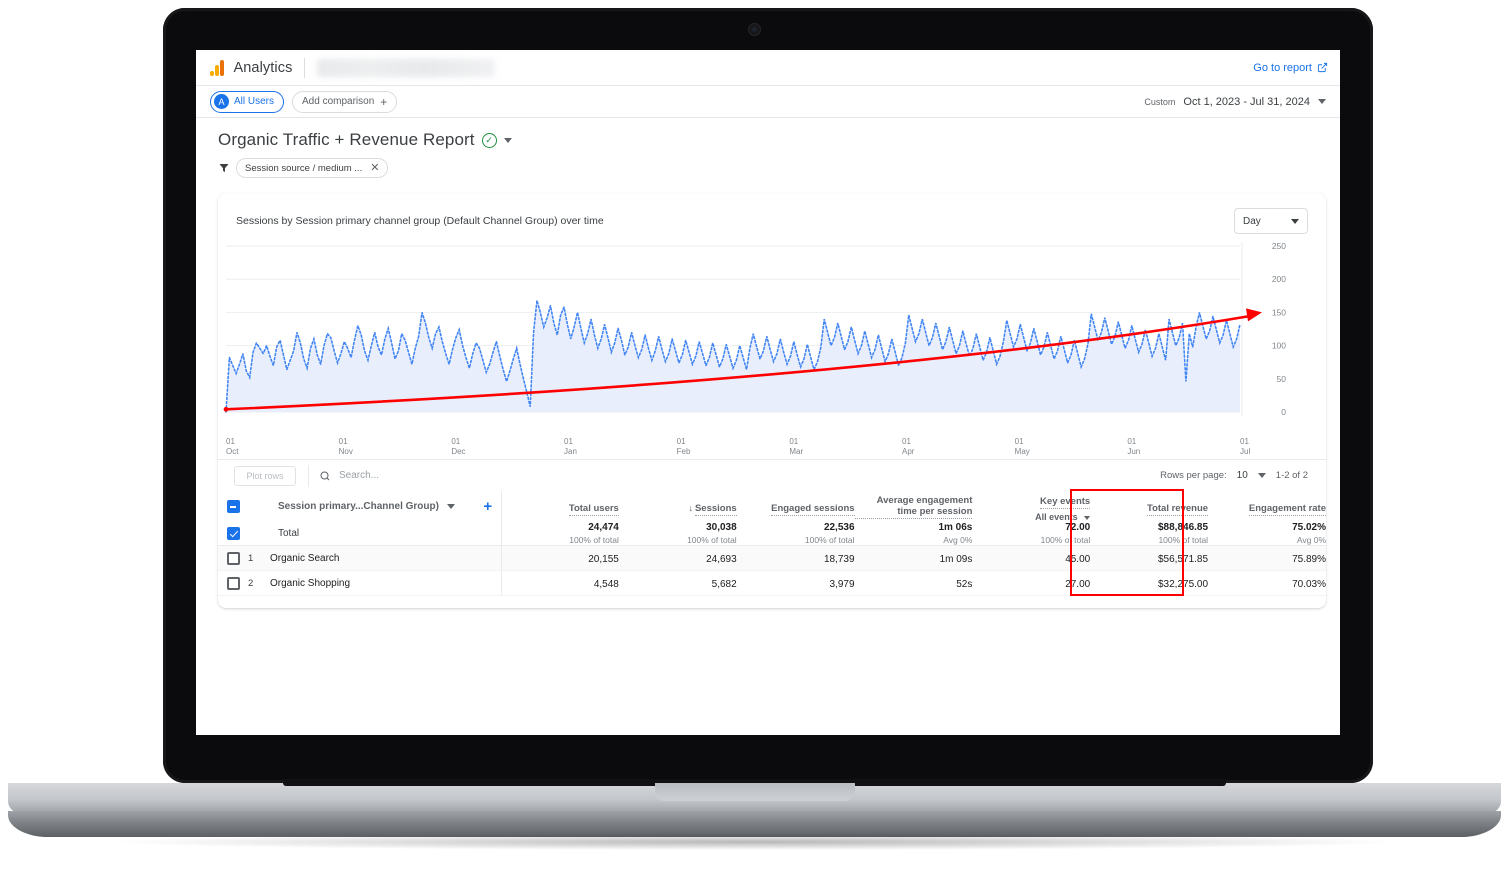 This screenshot has width=1509, height=870. What do you see at coordinates (372, 583) in the screenshot?
I see `row-label: Organic Shopping` at bounding box center [372, 583].